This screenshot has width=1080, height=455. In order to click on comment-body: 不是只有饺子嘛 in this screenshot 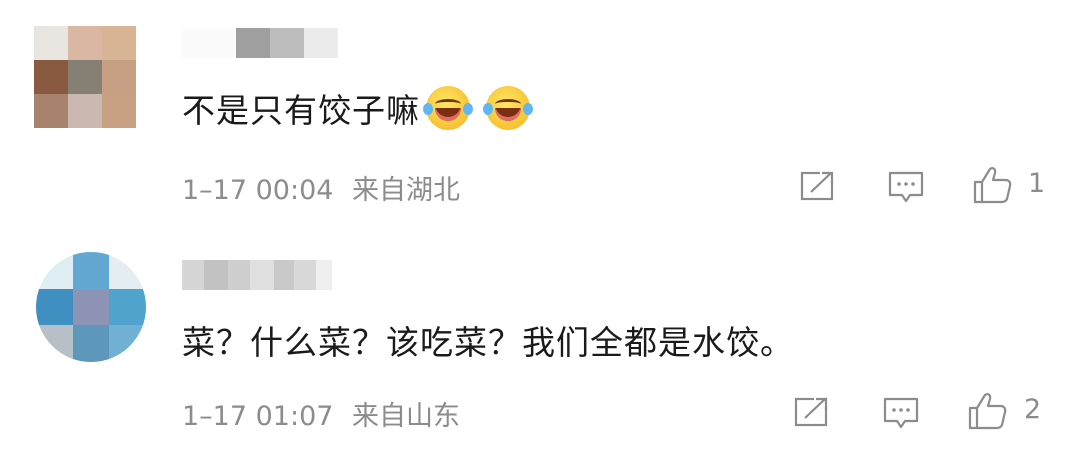, I will do `click(301, 110)`.